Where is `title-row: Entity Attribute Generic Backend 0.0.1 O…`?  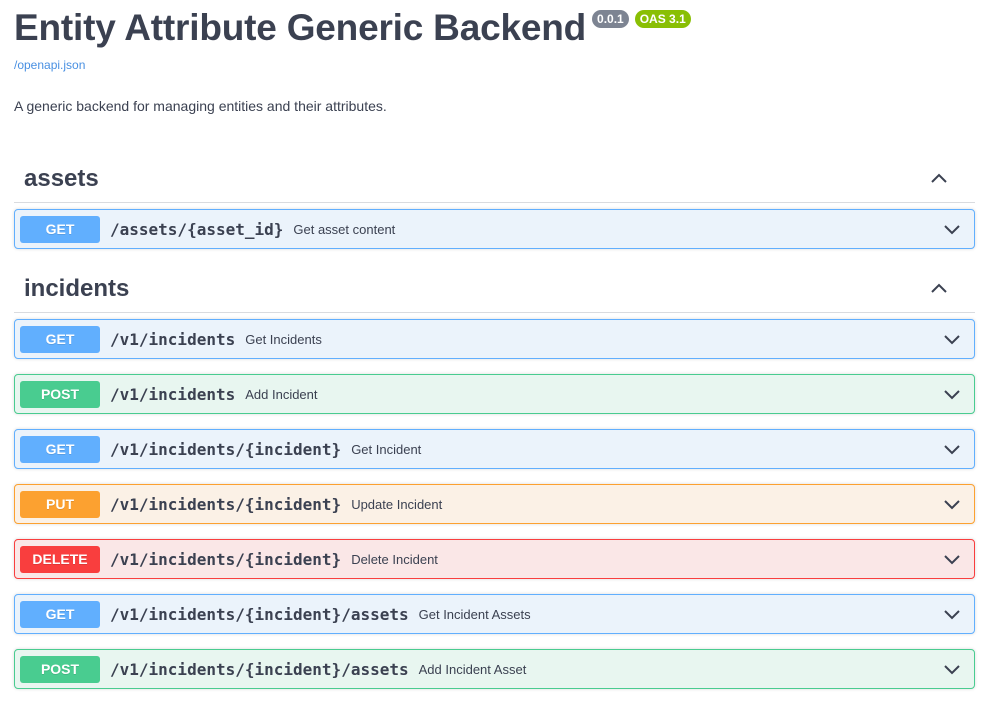 title-row: Entity Attribute Generic Backend 0.0.1 O… is located at coordinates (494, 28).